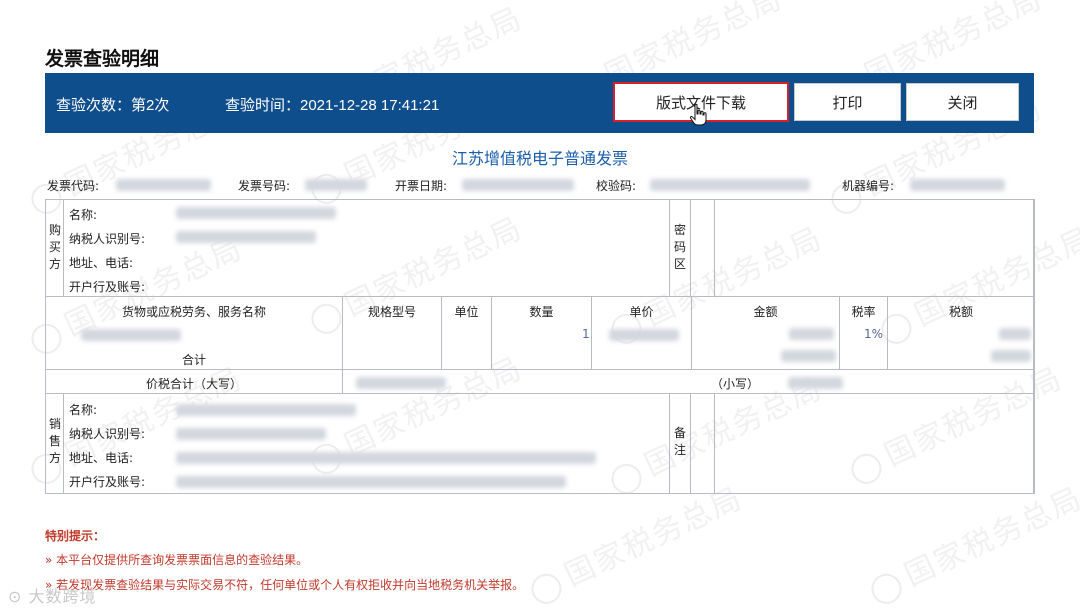 This screenshot has height=611, width=1080. What do you see at coordinates (1011, 355) in the screenshot?
I see `tax-subtotal-value` at bounding box center [1011, 355].